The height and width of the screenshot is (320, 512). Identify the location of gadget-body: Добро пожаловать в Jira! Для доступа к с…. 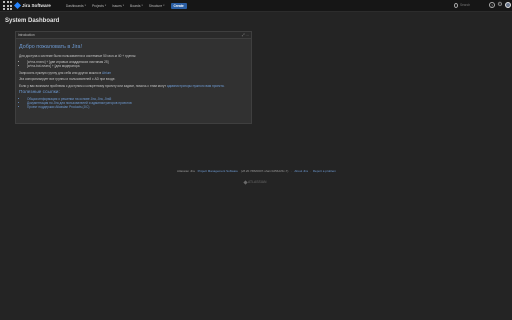
(133, 74).